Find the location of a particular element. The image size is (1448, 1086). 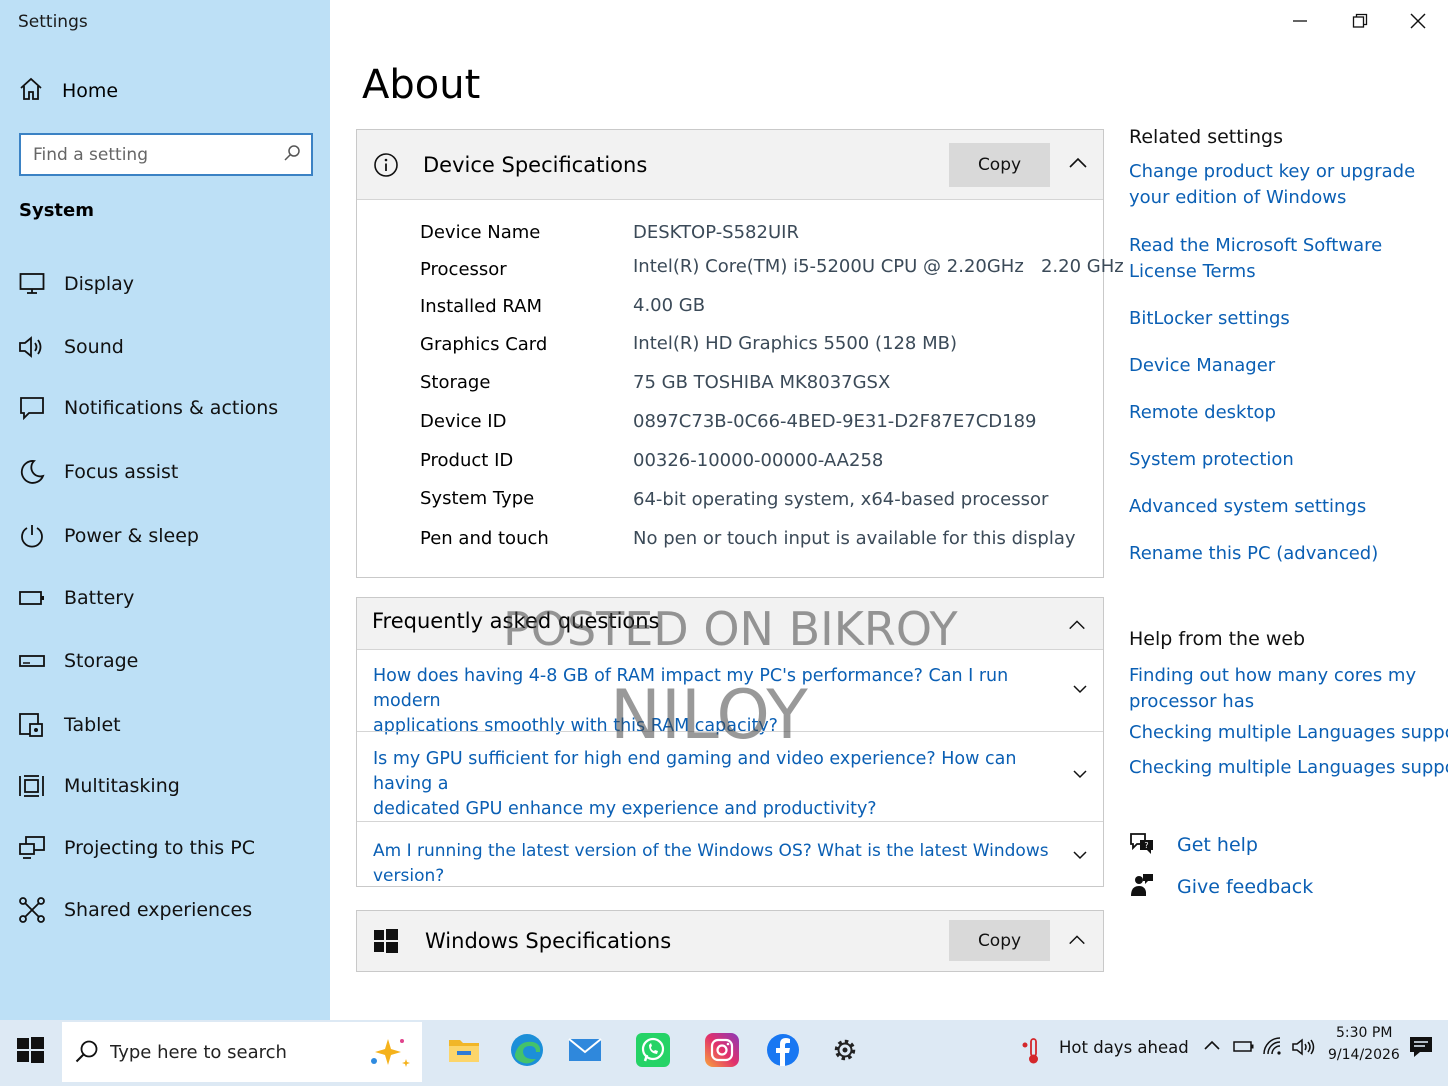

notification-center-icon is located at coordinates (1421, 1047).